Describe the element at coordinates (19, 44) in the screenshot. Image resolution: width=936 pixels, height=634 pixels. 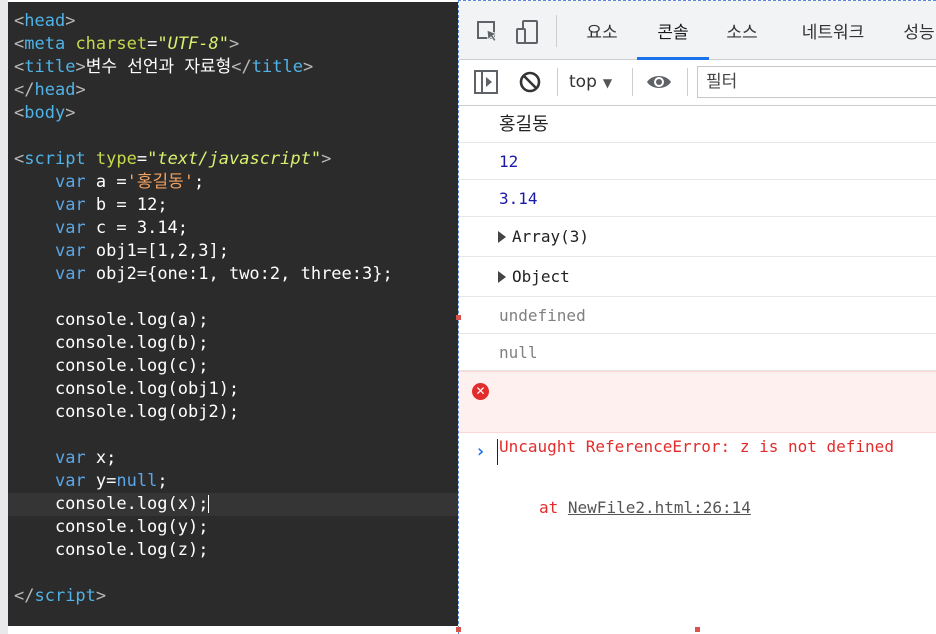
I see `code-token: <` at that location.